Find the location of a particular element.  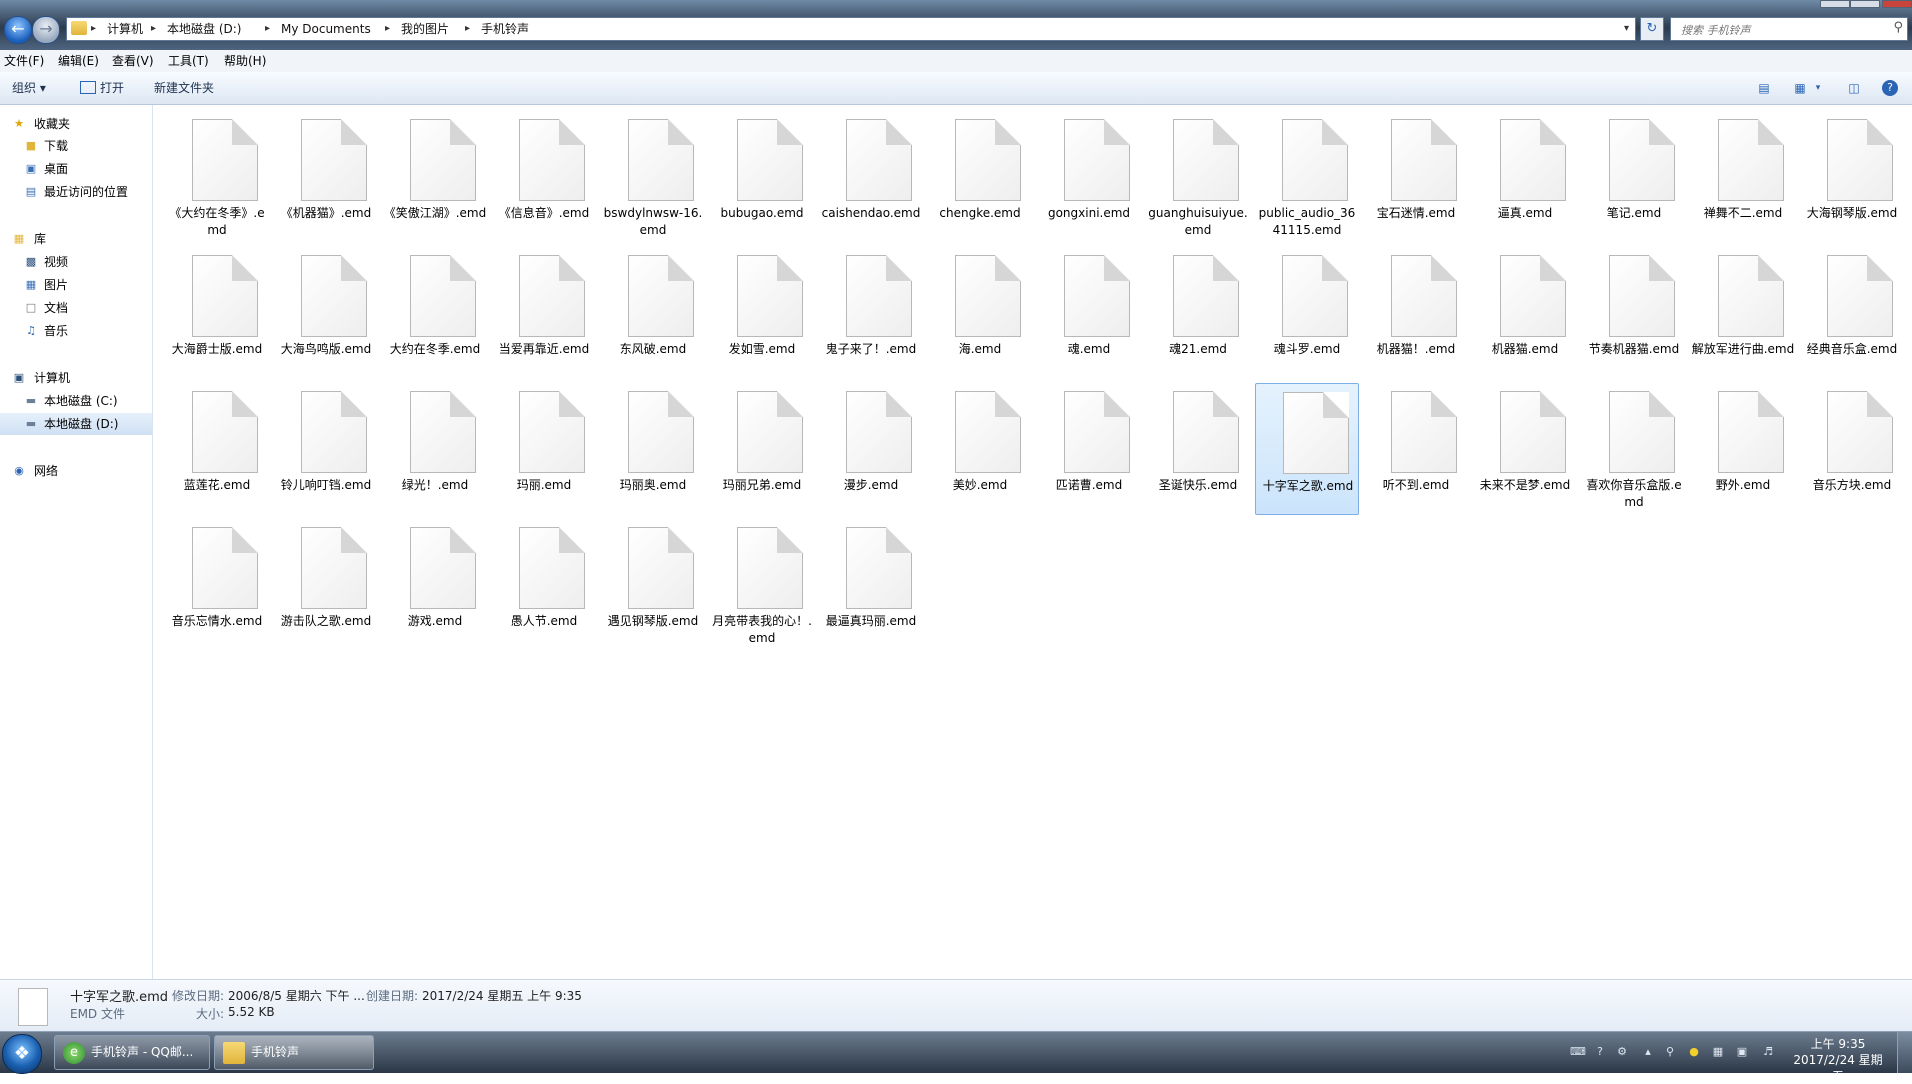

breadcrumb-my-pictures: 我的图片 is located at coordinates (425, 29).